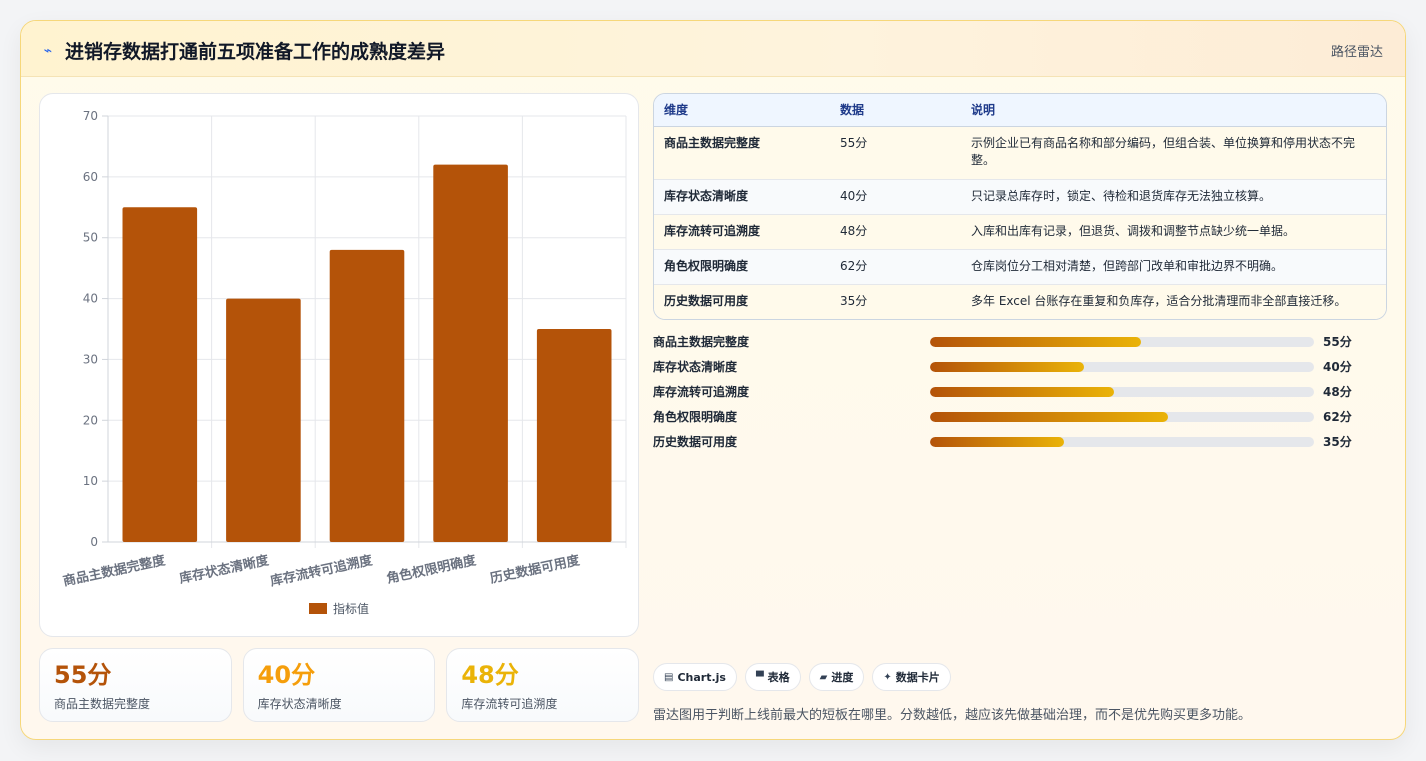 This screenshot has height=761, width=1426. Describe the element at coordinates (350, 609) in the screenshot. I see `legend-label: 指标值` at that location.